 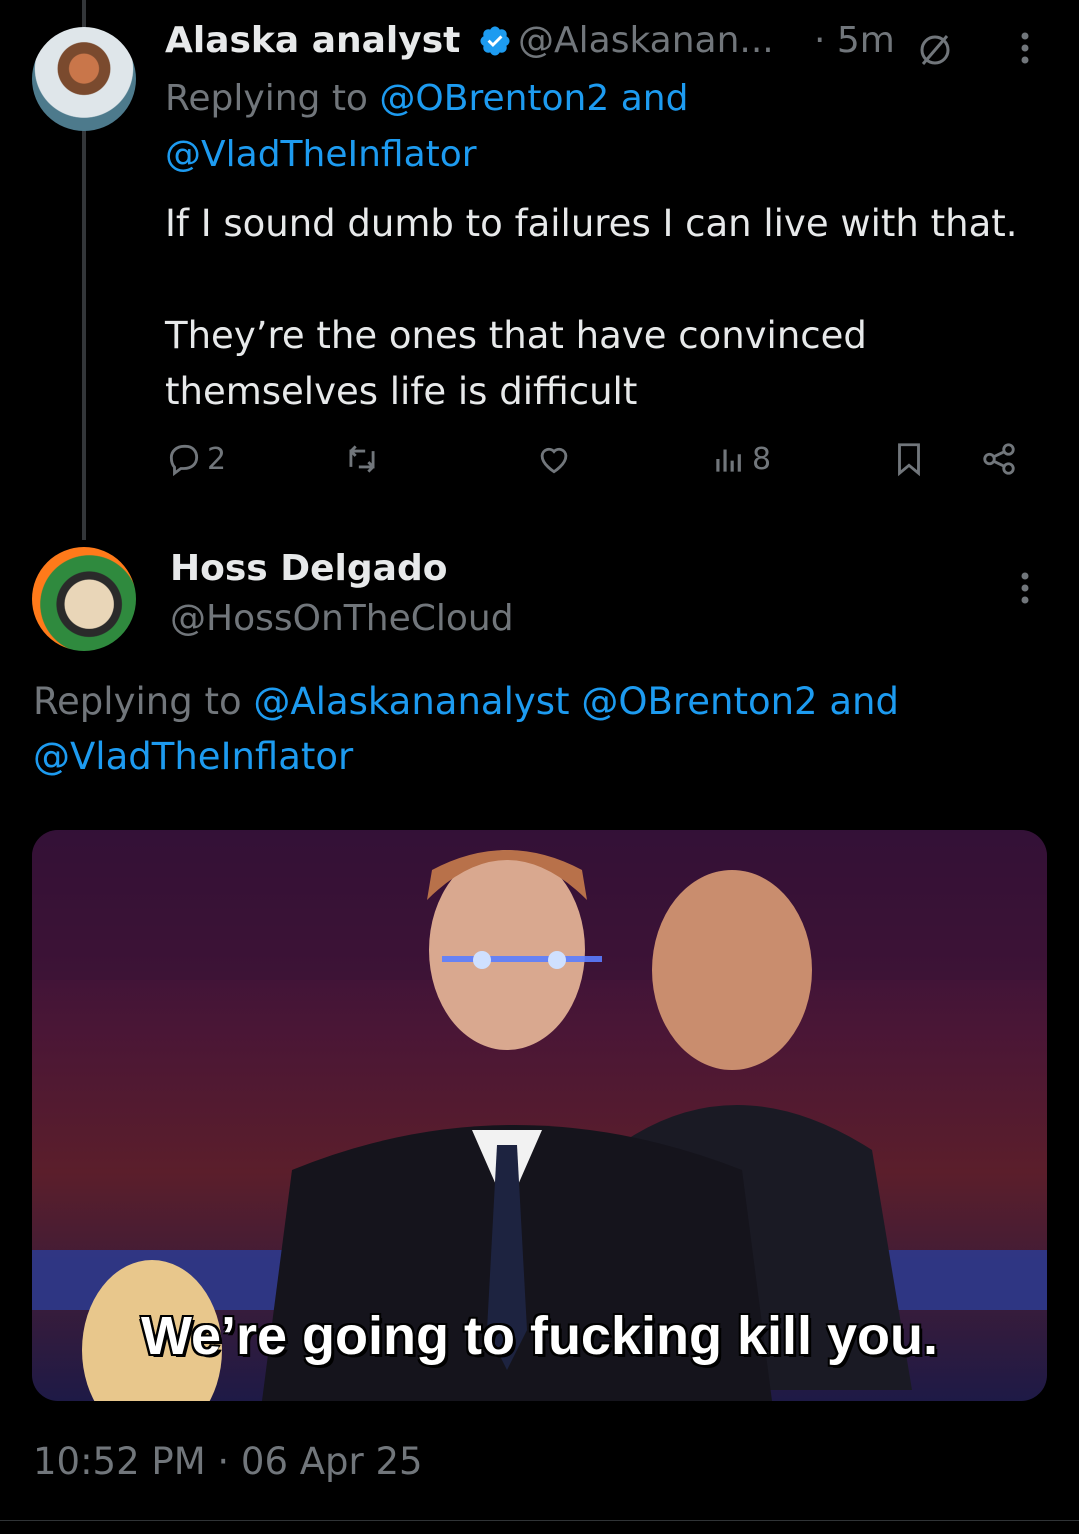 What do you see at coordinates (308, 568) in the screenshot?
I see `author-name: Hoss Delgado` at bounding box center [308, 568].